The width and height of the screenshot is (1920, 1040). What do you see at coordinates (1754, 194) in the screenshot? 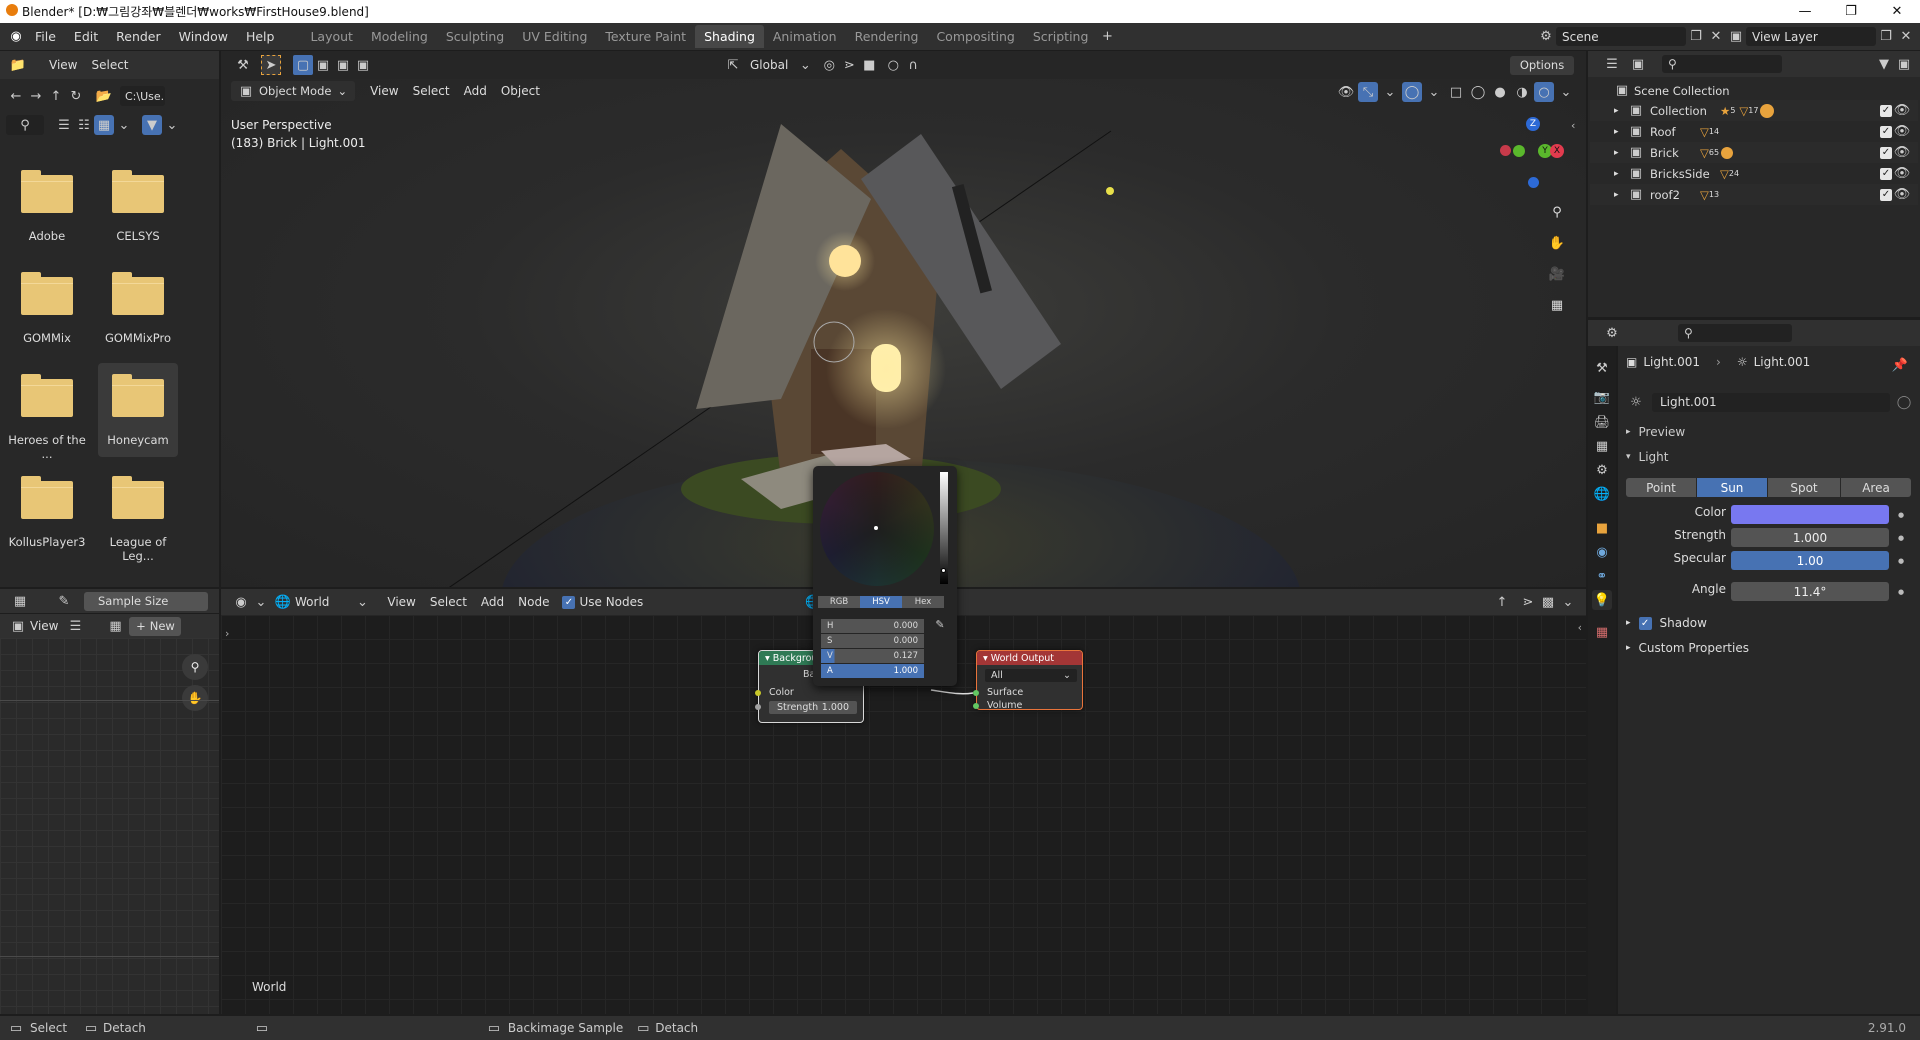
I see `outliner-item-roof2: ▸ ▣ roof2 ▽ 13 ✓ 👁` at bounding box center [1754, 194].